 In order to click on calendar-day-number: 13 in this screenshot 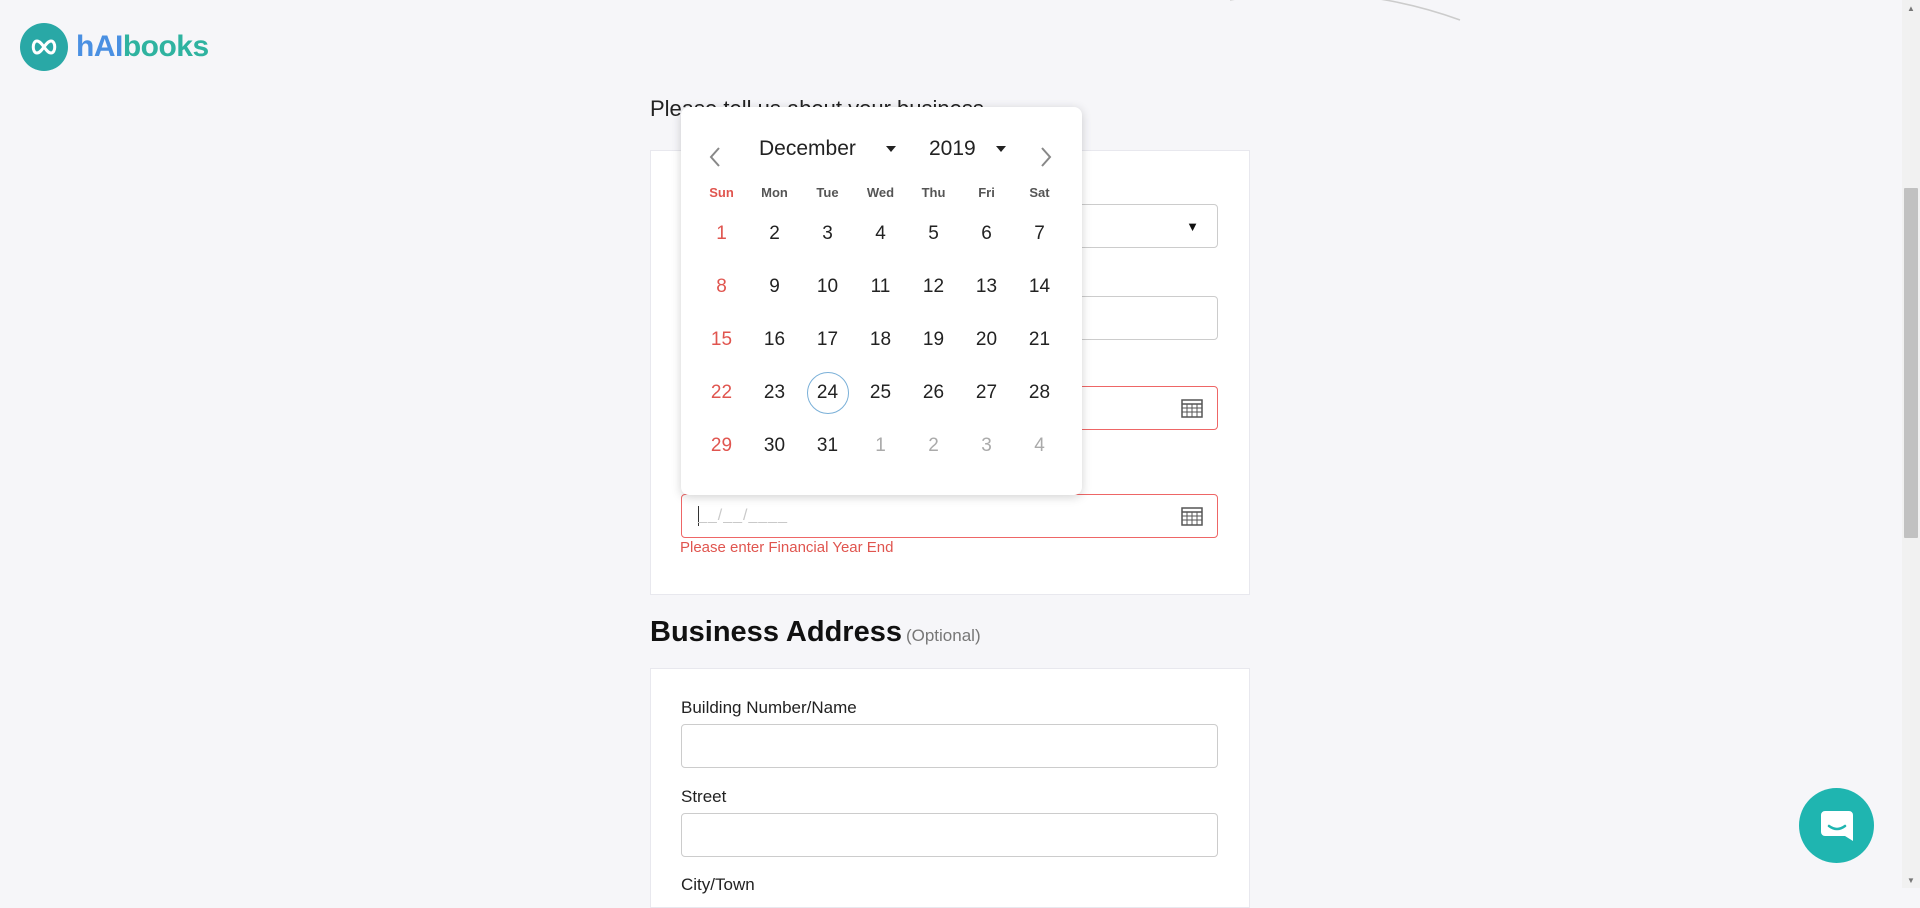, I will do `click(986, 286)`.